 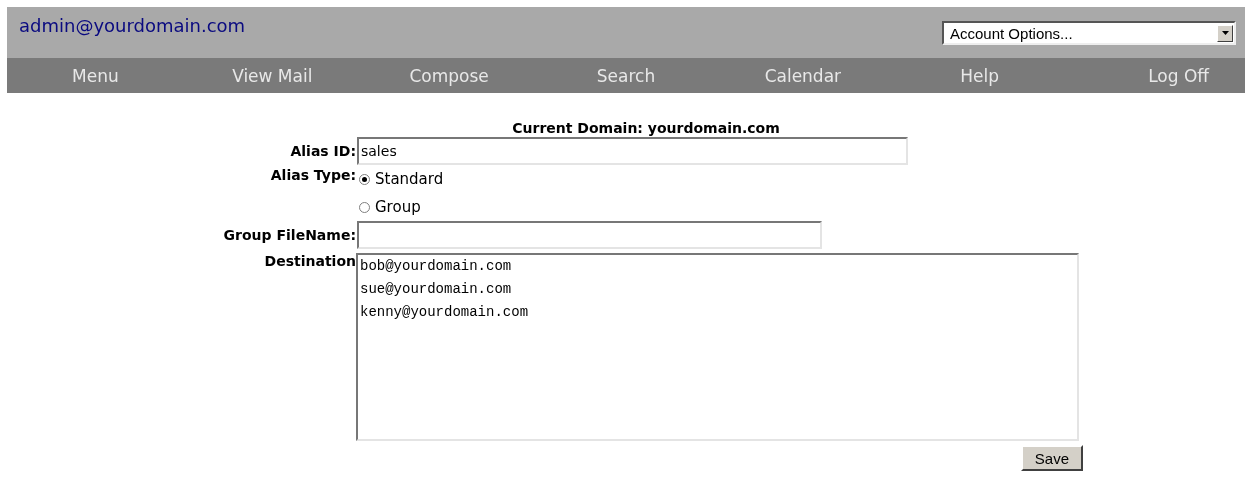 What do you see at coordinates (401, 207) in the screenshot?
I see `radio-option: Group` at bounding box center [401, 207].